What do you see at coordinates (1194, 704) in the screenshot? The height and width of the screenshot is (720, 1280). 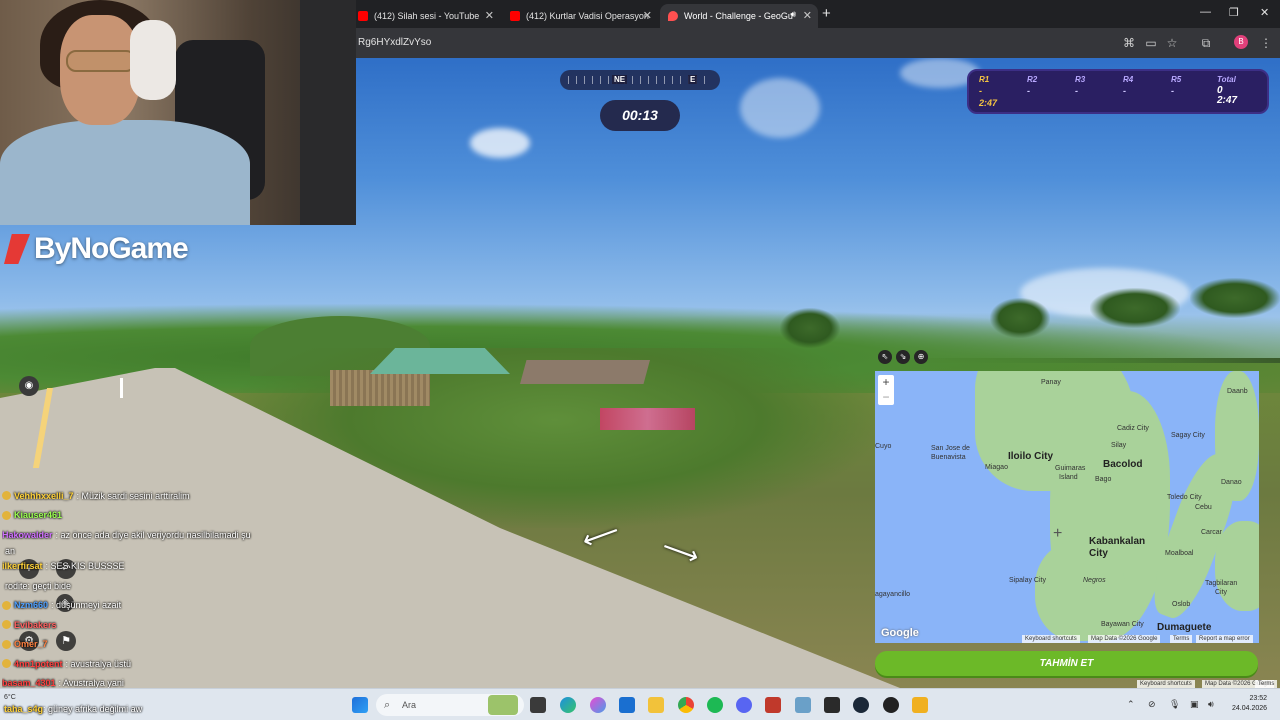 I see `tray-wifi-icon: ▣` at bounding box center [1194, 704].